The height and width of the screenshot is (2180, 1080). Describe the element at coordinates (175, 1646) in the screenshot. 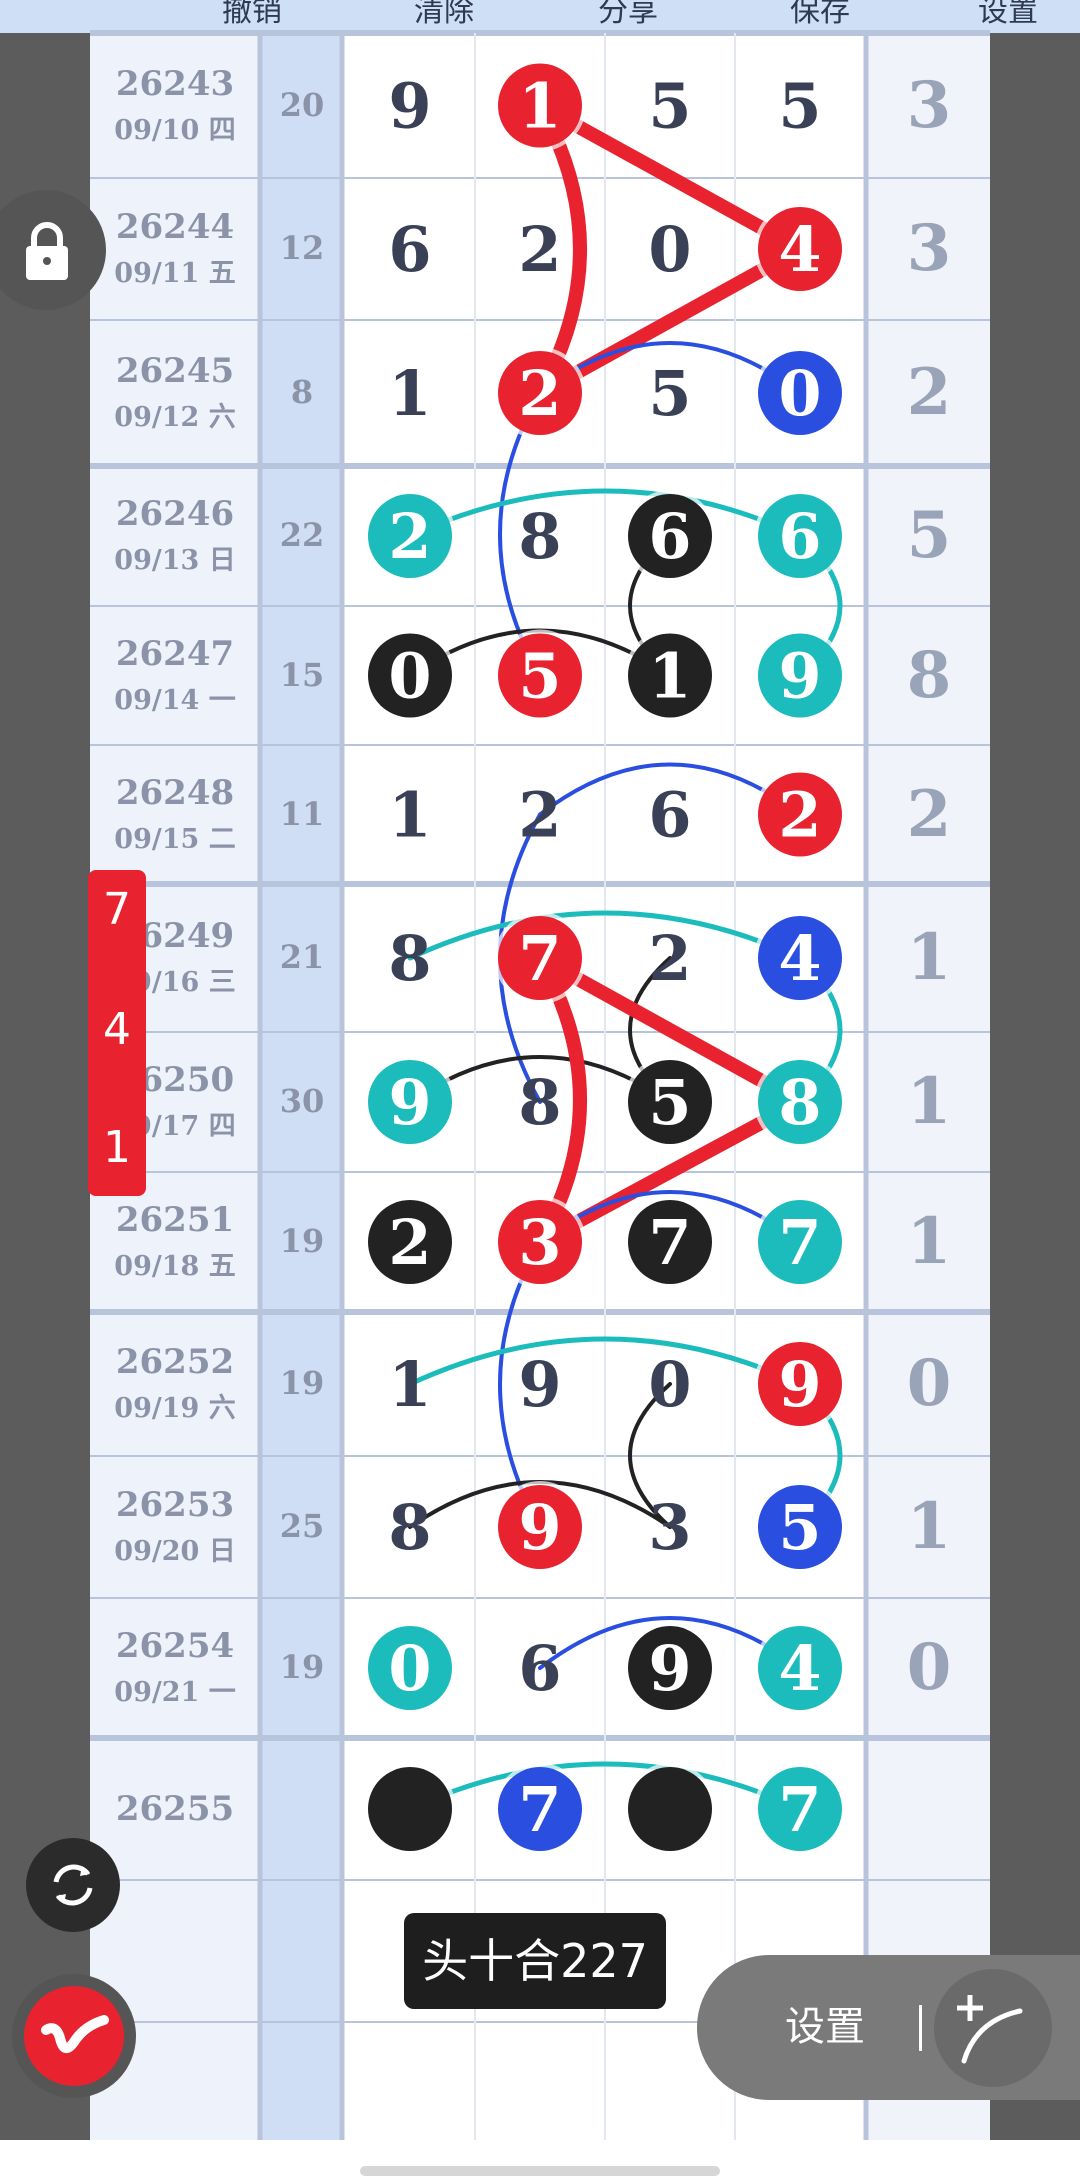

I see `period-number: 26254` at that location.